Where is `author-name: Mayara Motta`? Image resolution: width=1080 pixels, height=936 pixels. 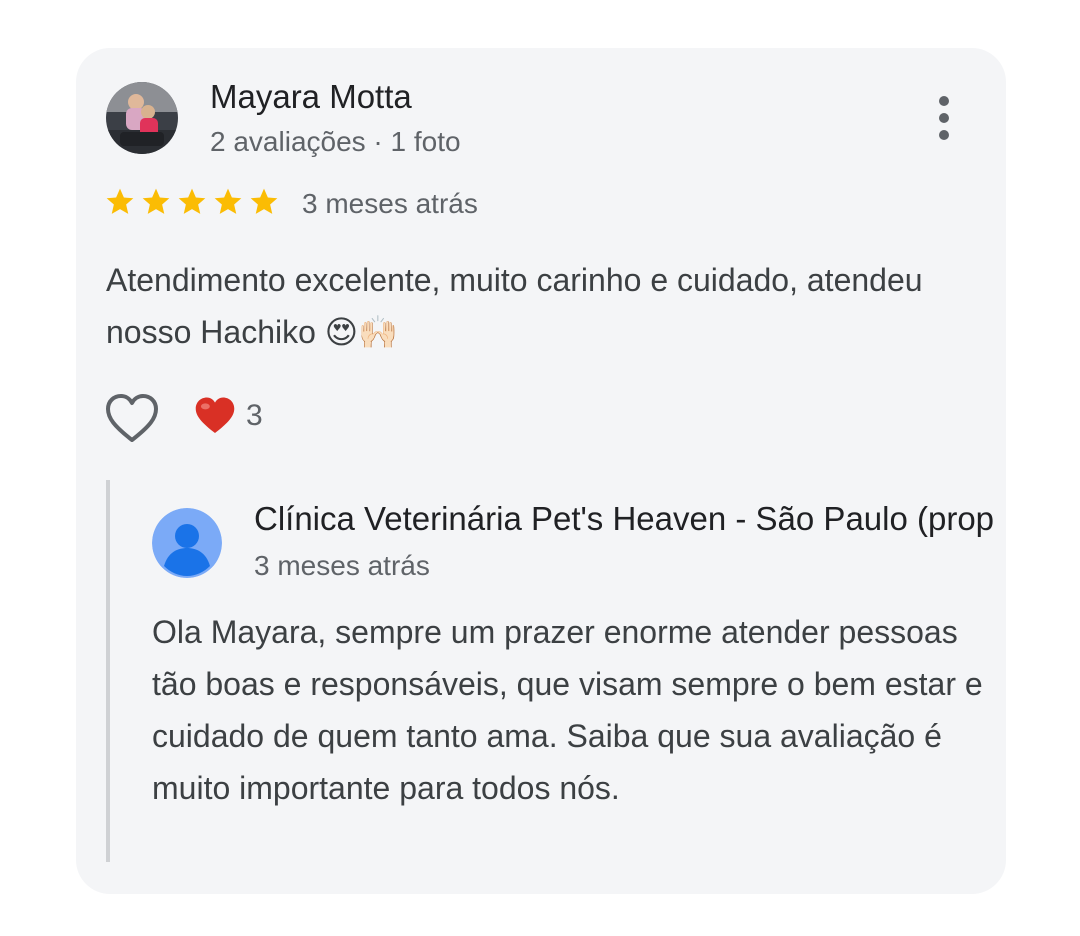
author-name: Mayara Motta is located at coordinates (311, 97).